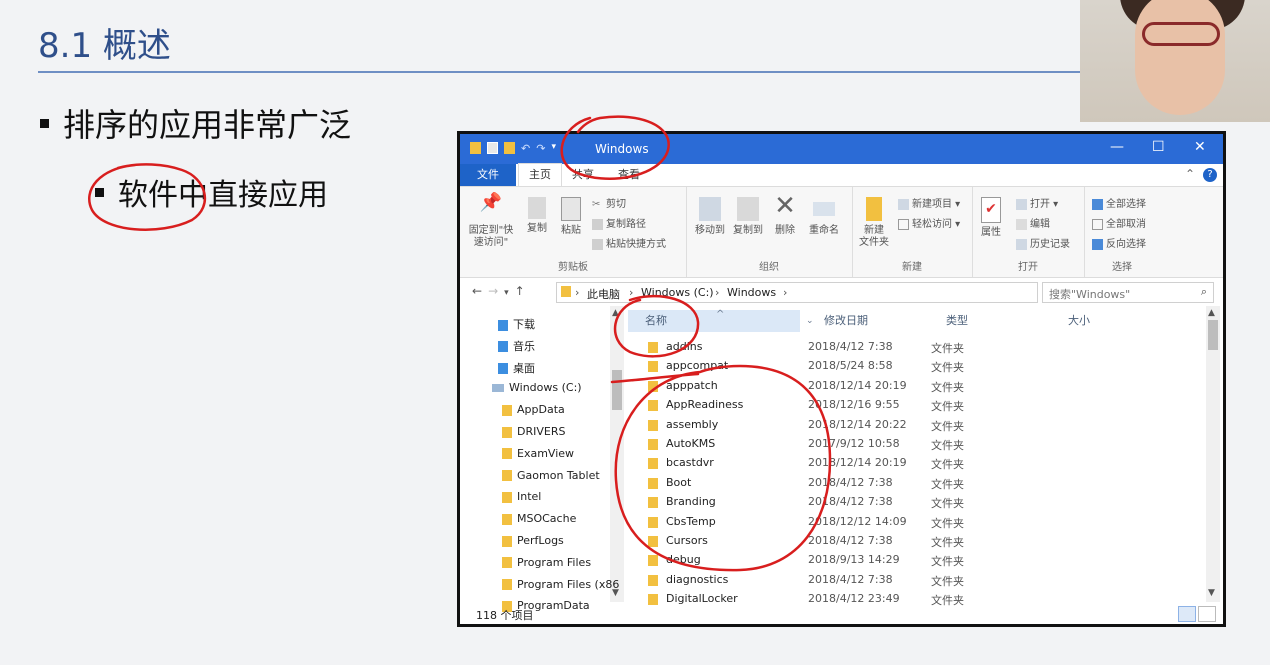 The image size is (1270, 665). What do you see at coordinates (908, 580) in the screenshot?
I see `file-row: diagnostics 2018/4/12 7:38 文件夹` at bounding box center [908, 580].